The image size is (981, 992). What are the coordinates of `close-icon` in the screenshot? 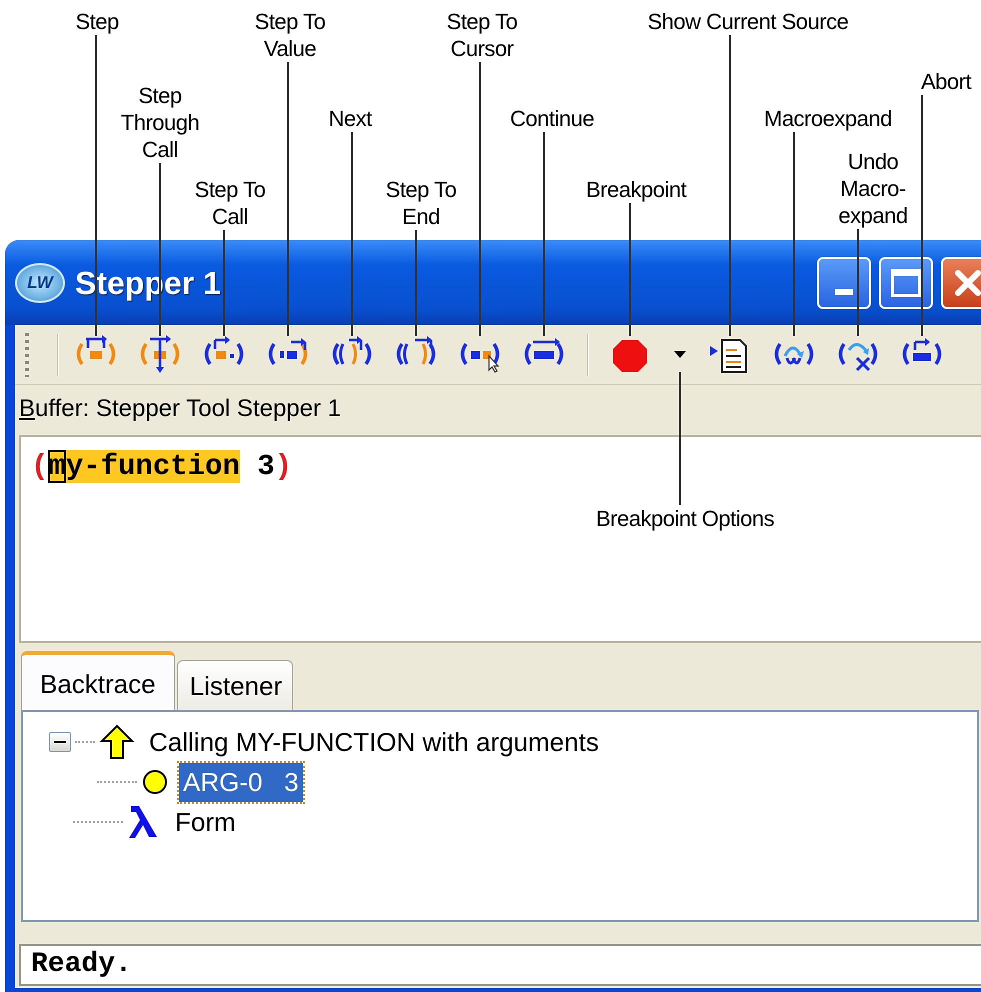 It's located at (967, 283).